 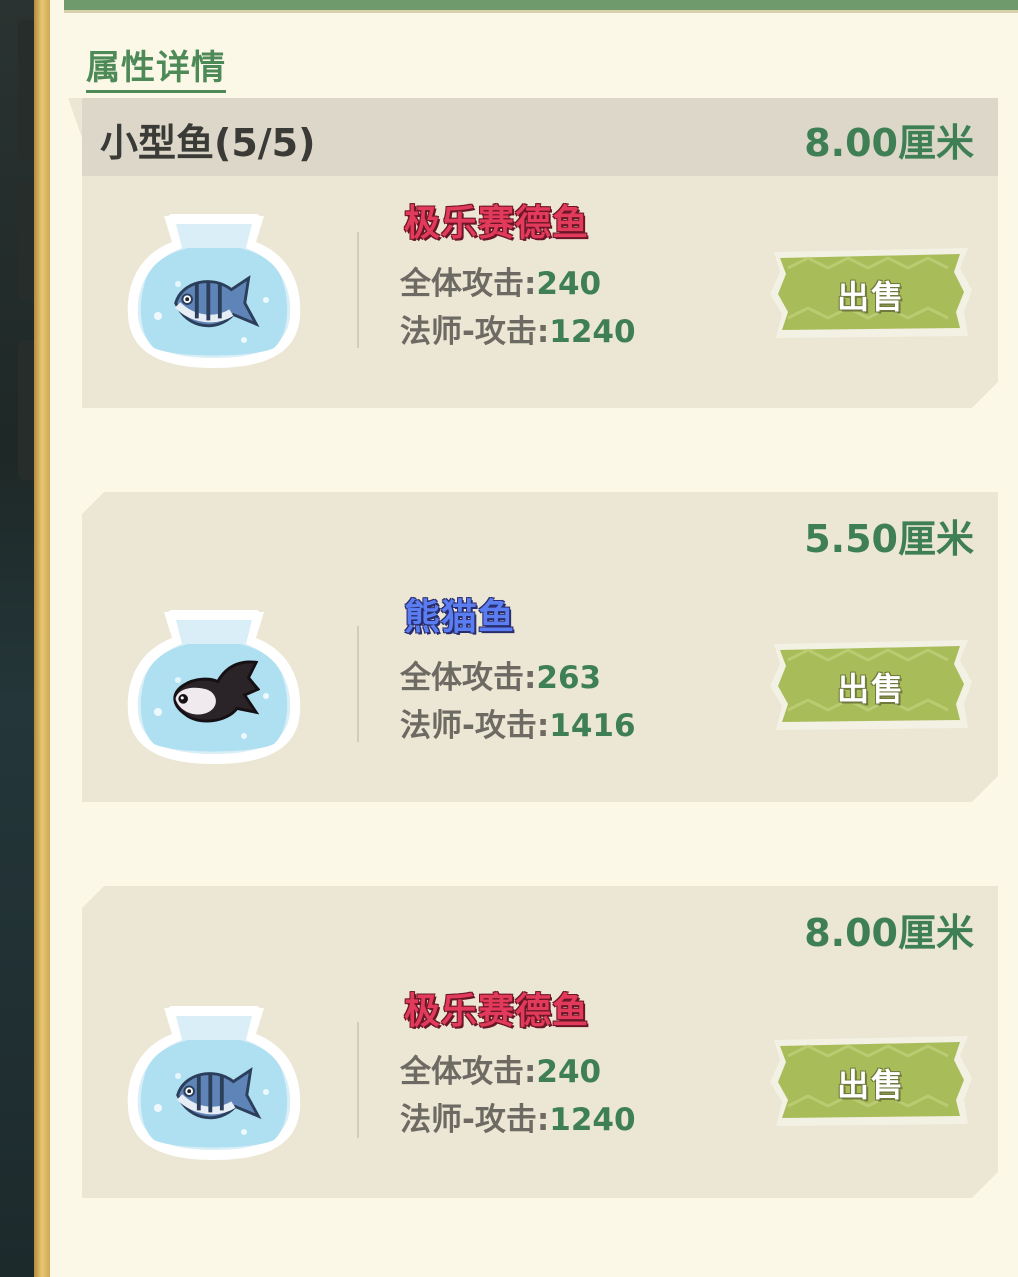 I want to click on stat-value: 1416, so click(x=592, y=726).